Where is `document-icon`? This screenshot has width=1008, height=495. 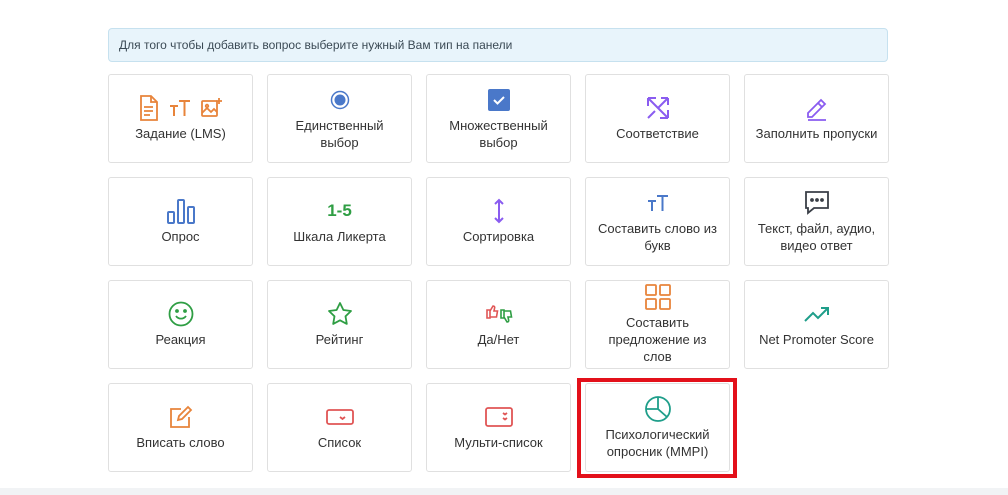
document-icon is located at coordinates (149, 108).